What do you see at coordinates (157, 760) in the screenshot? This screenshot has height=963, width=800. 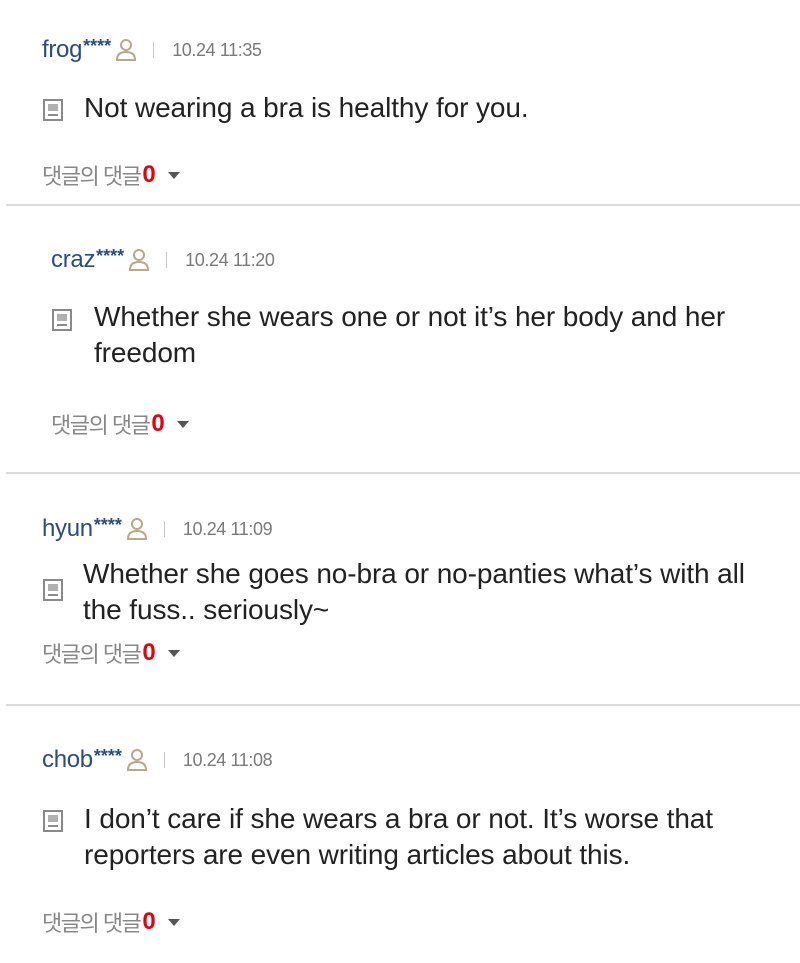 I see `comment-meta: chob **** 10.24 11:08` at bounding box center [157, 760].